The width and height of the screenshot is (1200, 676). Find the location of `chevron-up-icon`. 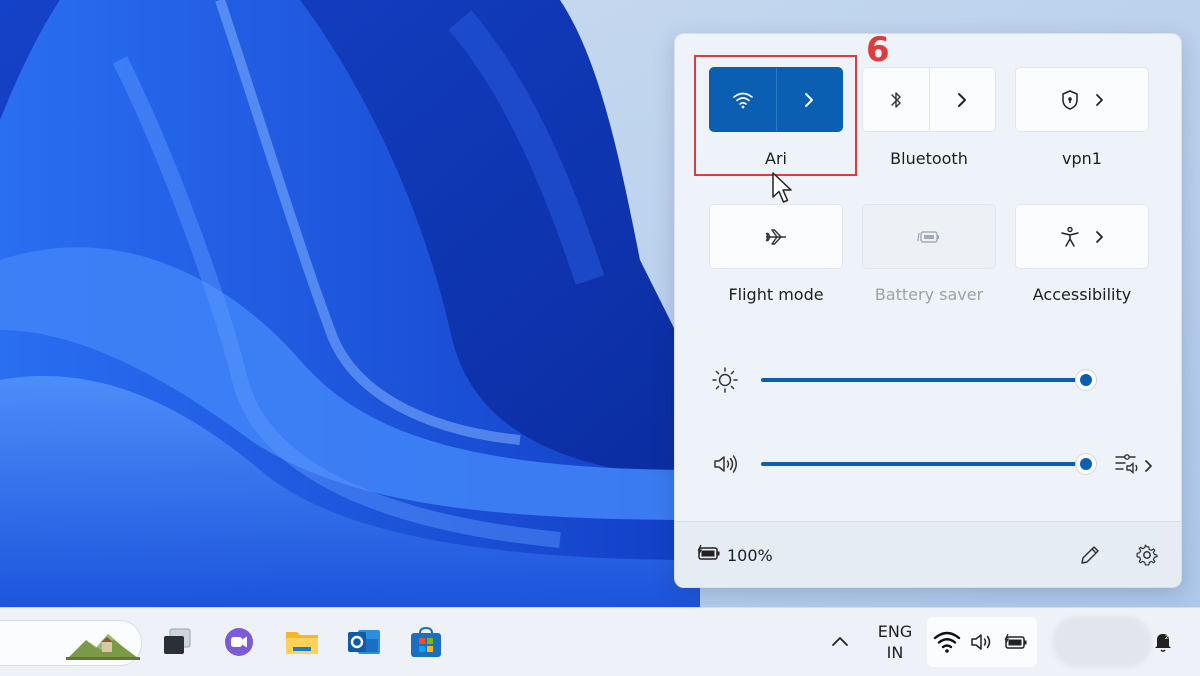

chevron-up-icon is located at coordinates (840, 641).